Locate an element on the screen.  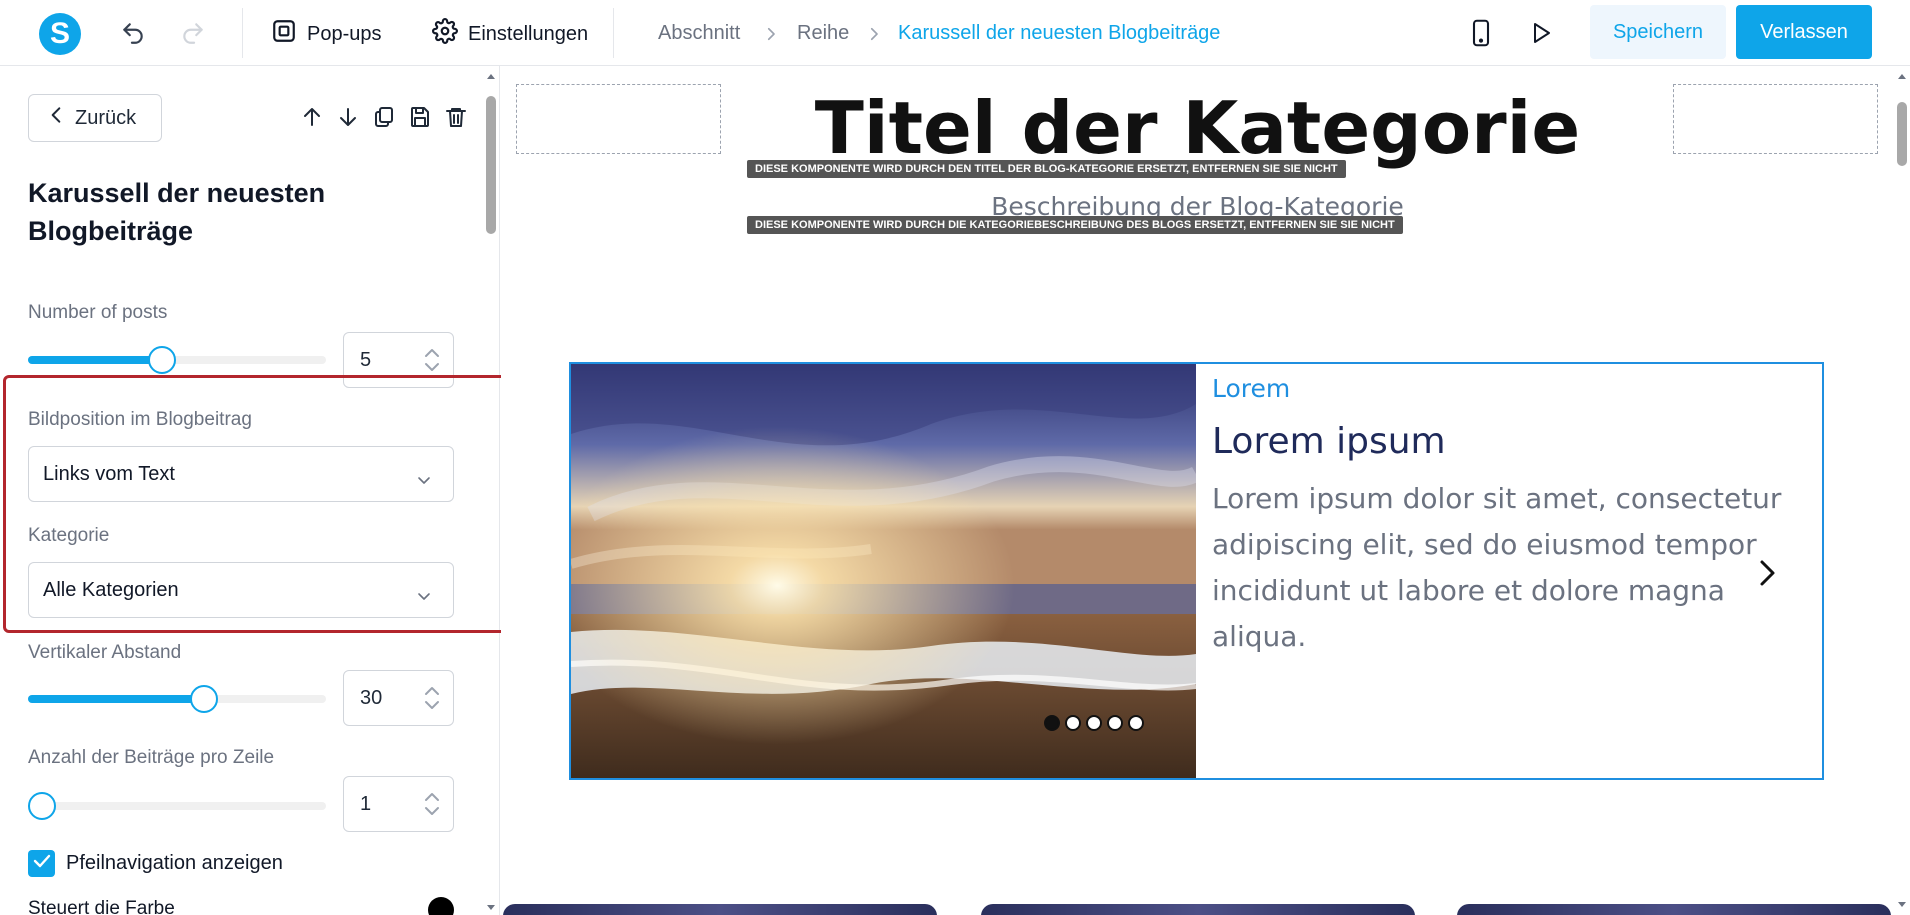
mobile-icon is located at coordinates (1481, 33).